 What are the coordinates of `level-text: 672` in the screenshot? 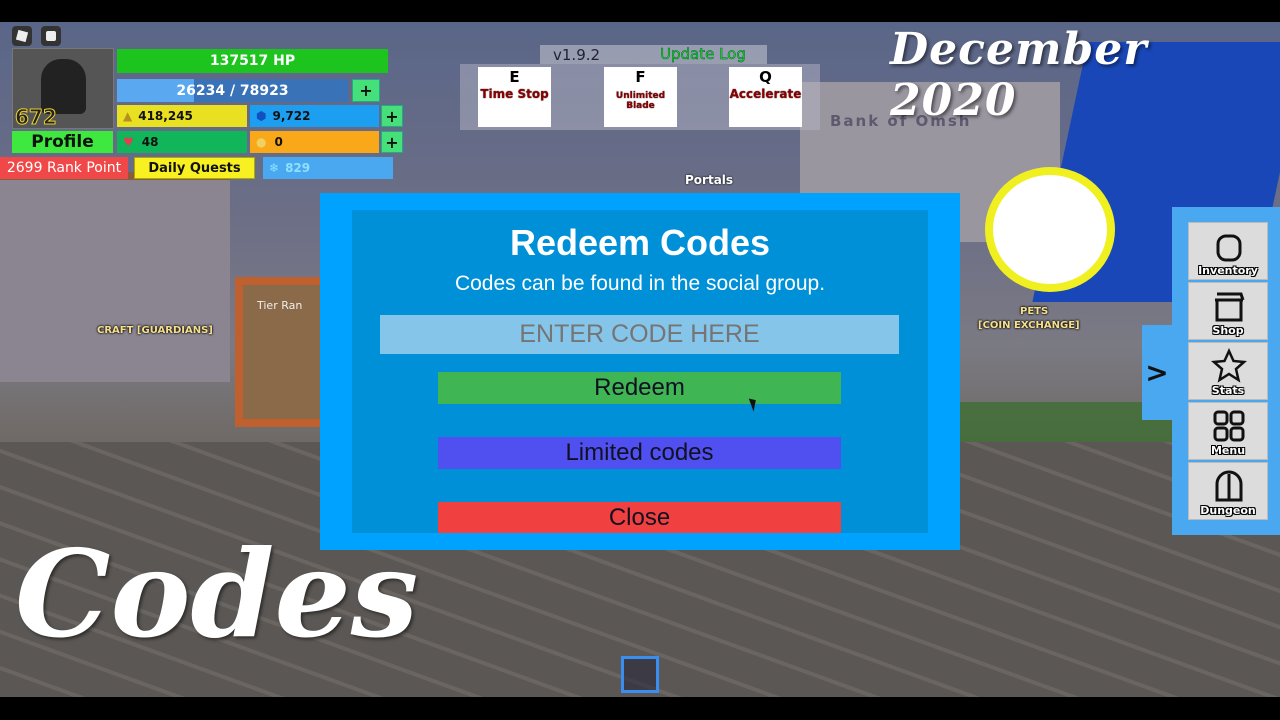 It's located at (36, 117).